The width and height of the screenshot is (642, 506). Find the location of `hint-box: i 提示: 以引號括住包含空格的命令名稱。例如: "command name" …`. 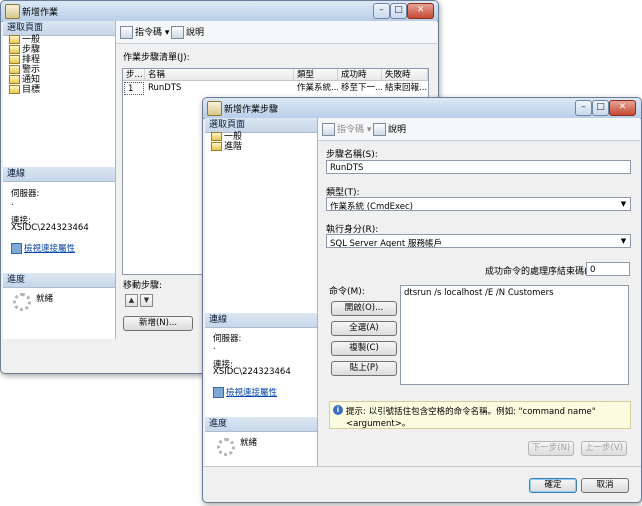

hint-box: i 提示: 以引號括住包含空格的命令名稱。例如: "command name" … is located at coordinates (480, 415).